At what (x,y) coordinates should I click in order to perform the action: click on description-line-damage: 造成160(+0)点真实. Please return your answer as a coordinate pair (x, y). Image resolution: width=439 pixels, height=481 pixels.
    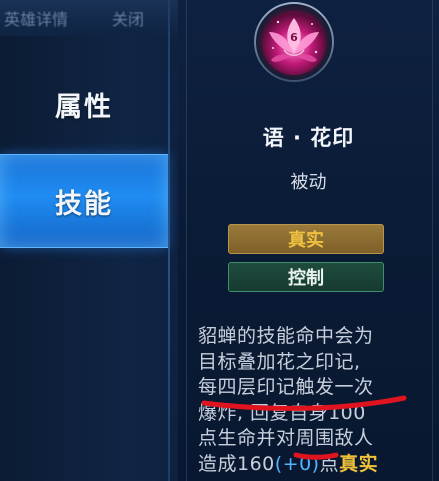
    Looking at the image, I should click on (313, 465).